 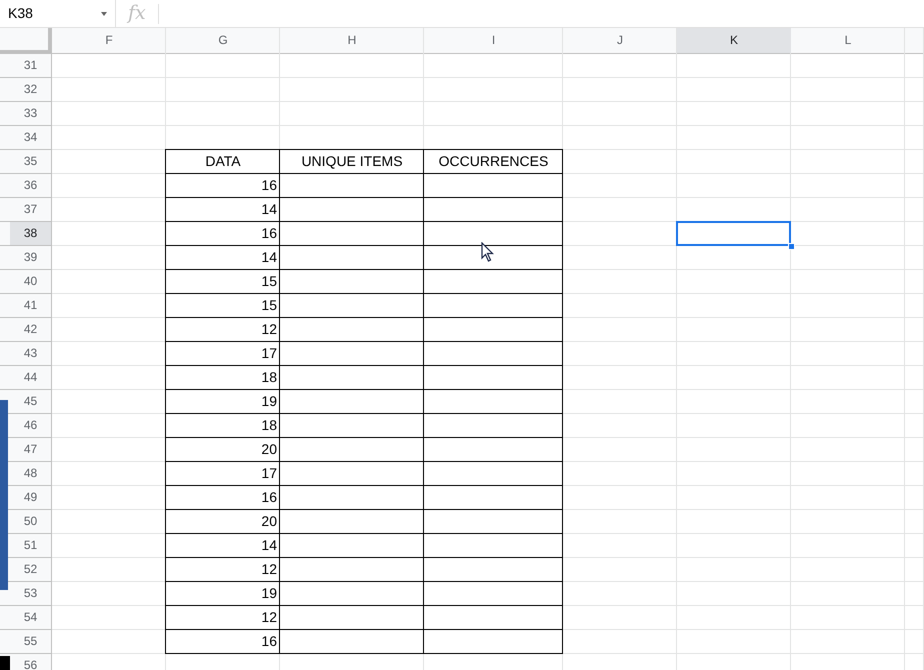 I want to click on caret-icon, so click(x=104, y=14).